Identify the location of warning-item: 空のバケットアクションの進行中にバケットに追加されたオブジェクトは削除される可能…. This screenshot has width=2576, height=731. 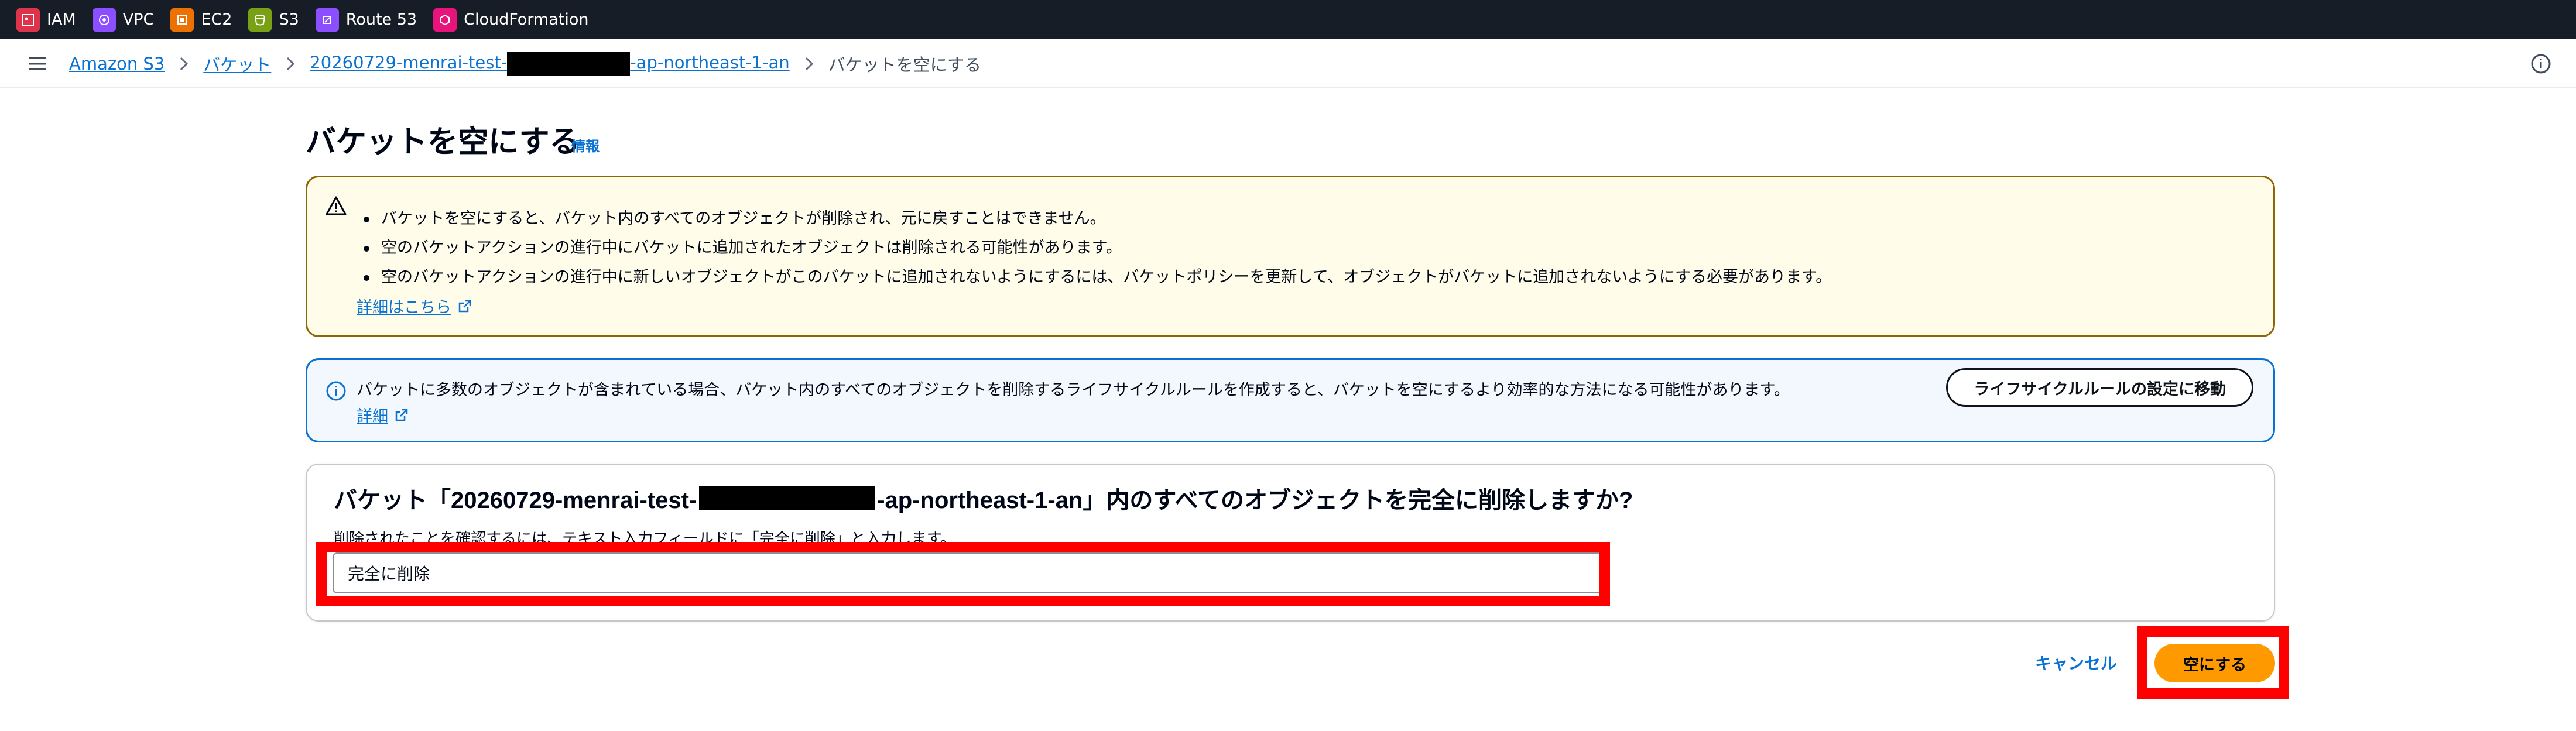
(1095, 248).